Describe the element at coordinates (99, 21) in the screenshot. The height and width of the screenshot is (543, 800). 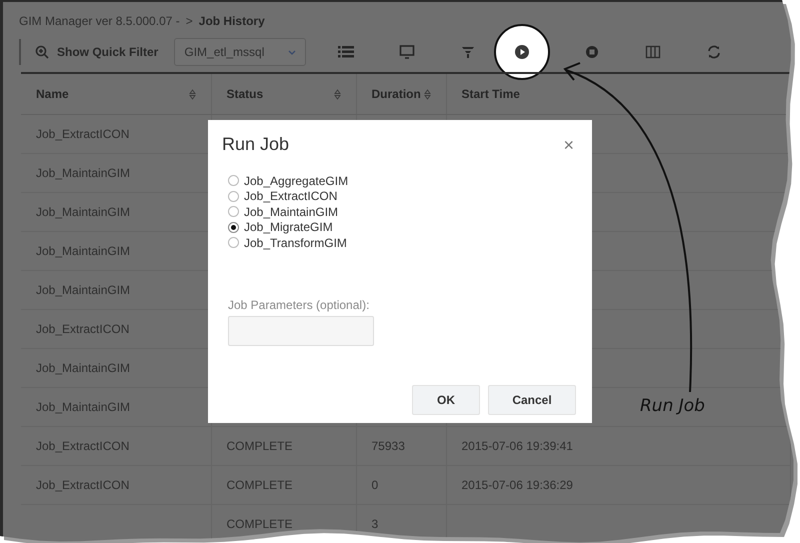
I see `breadcrumb-link: GIM Manager ver 8.5.000.07 -` at that location.